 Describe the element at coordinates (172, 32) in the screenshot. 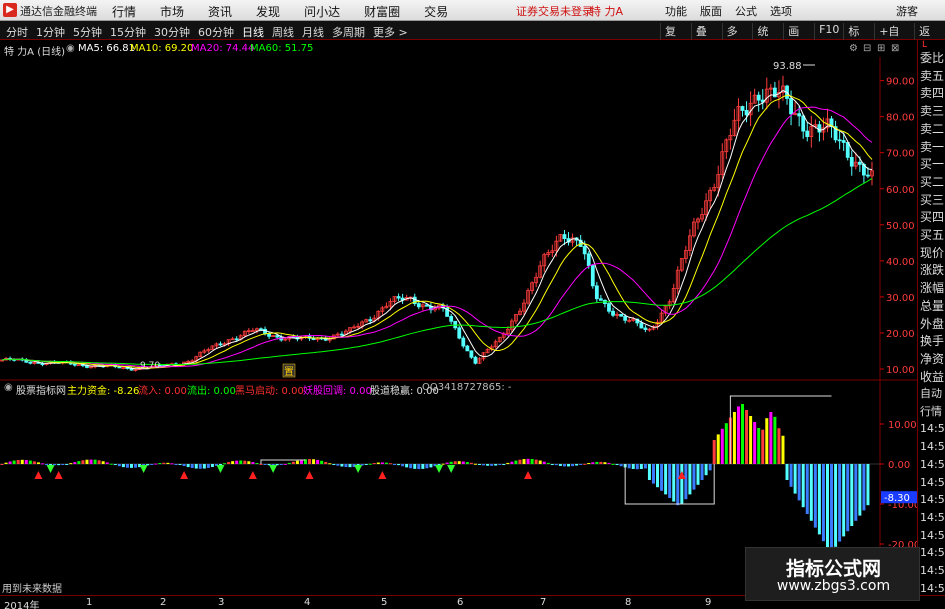

I see `period-tab-30min: 30分钟` at that location.